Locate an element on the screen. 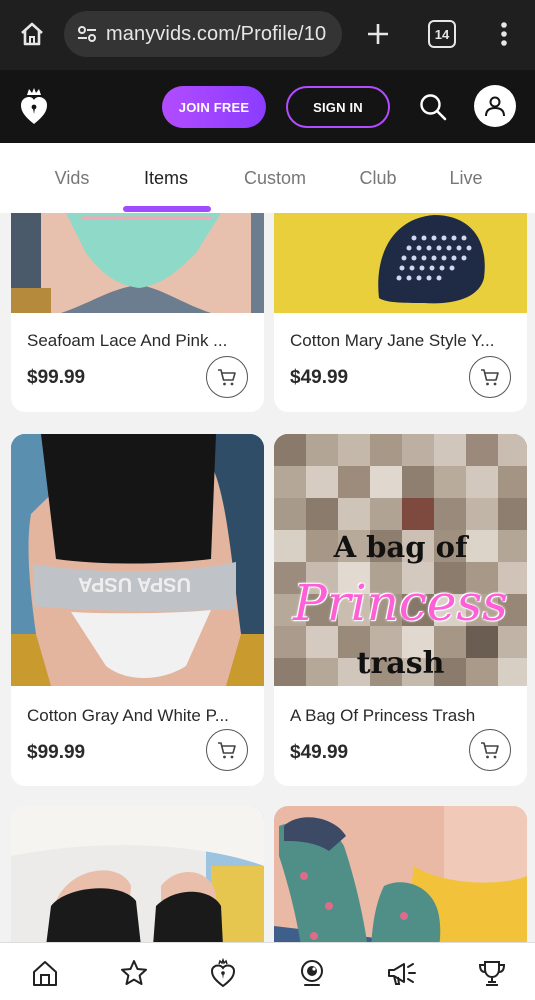 This screenshot has height=1000, width=535. account-button is located at coordinates (495, 106).